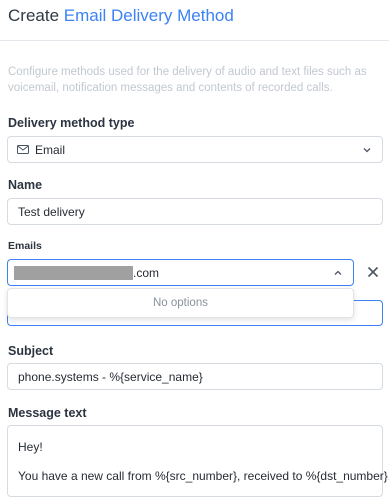 This screenshot has height=500, width=389. I want to click on emails-input: .com, so click(180, 272).